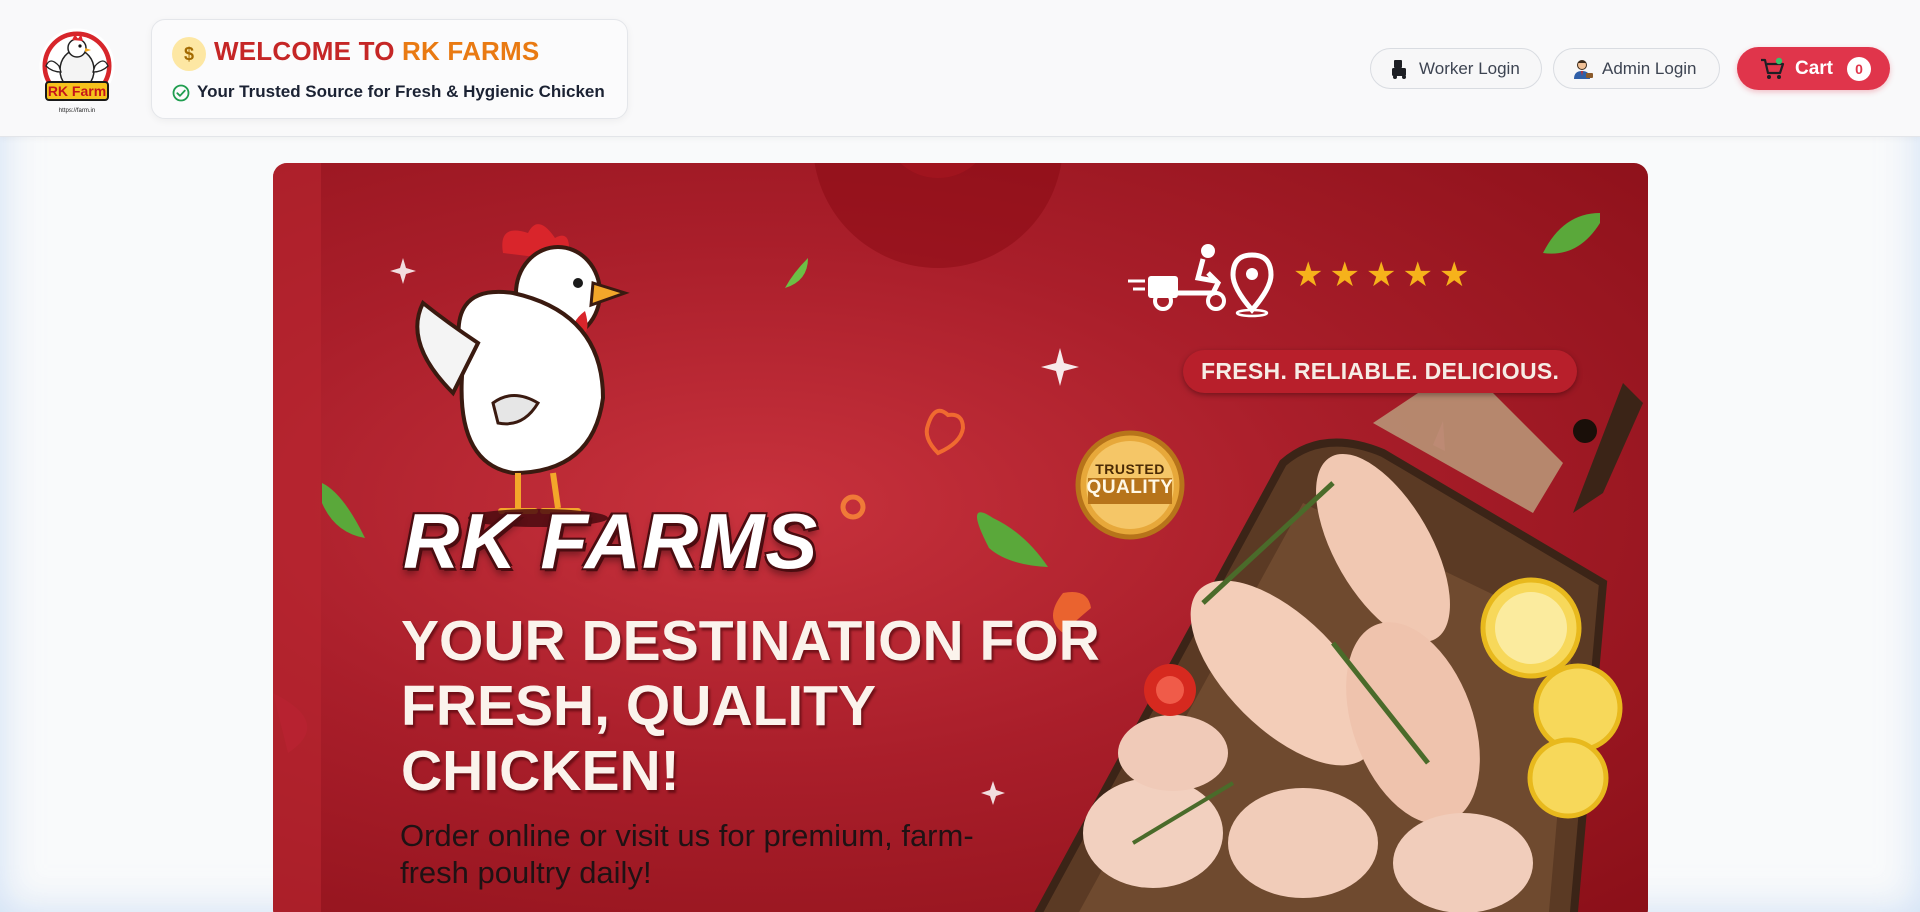 The image size is (1920, 912). Describe the element at coordinates (1773, 68) in the screenshot. I see `shopping-cart-icon` at that location.